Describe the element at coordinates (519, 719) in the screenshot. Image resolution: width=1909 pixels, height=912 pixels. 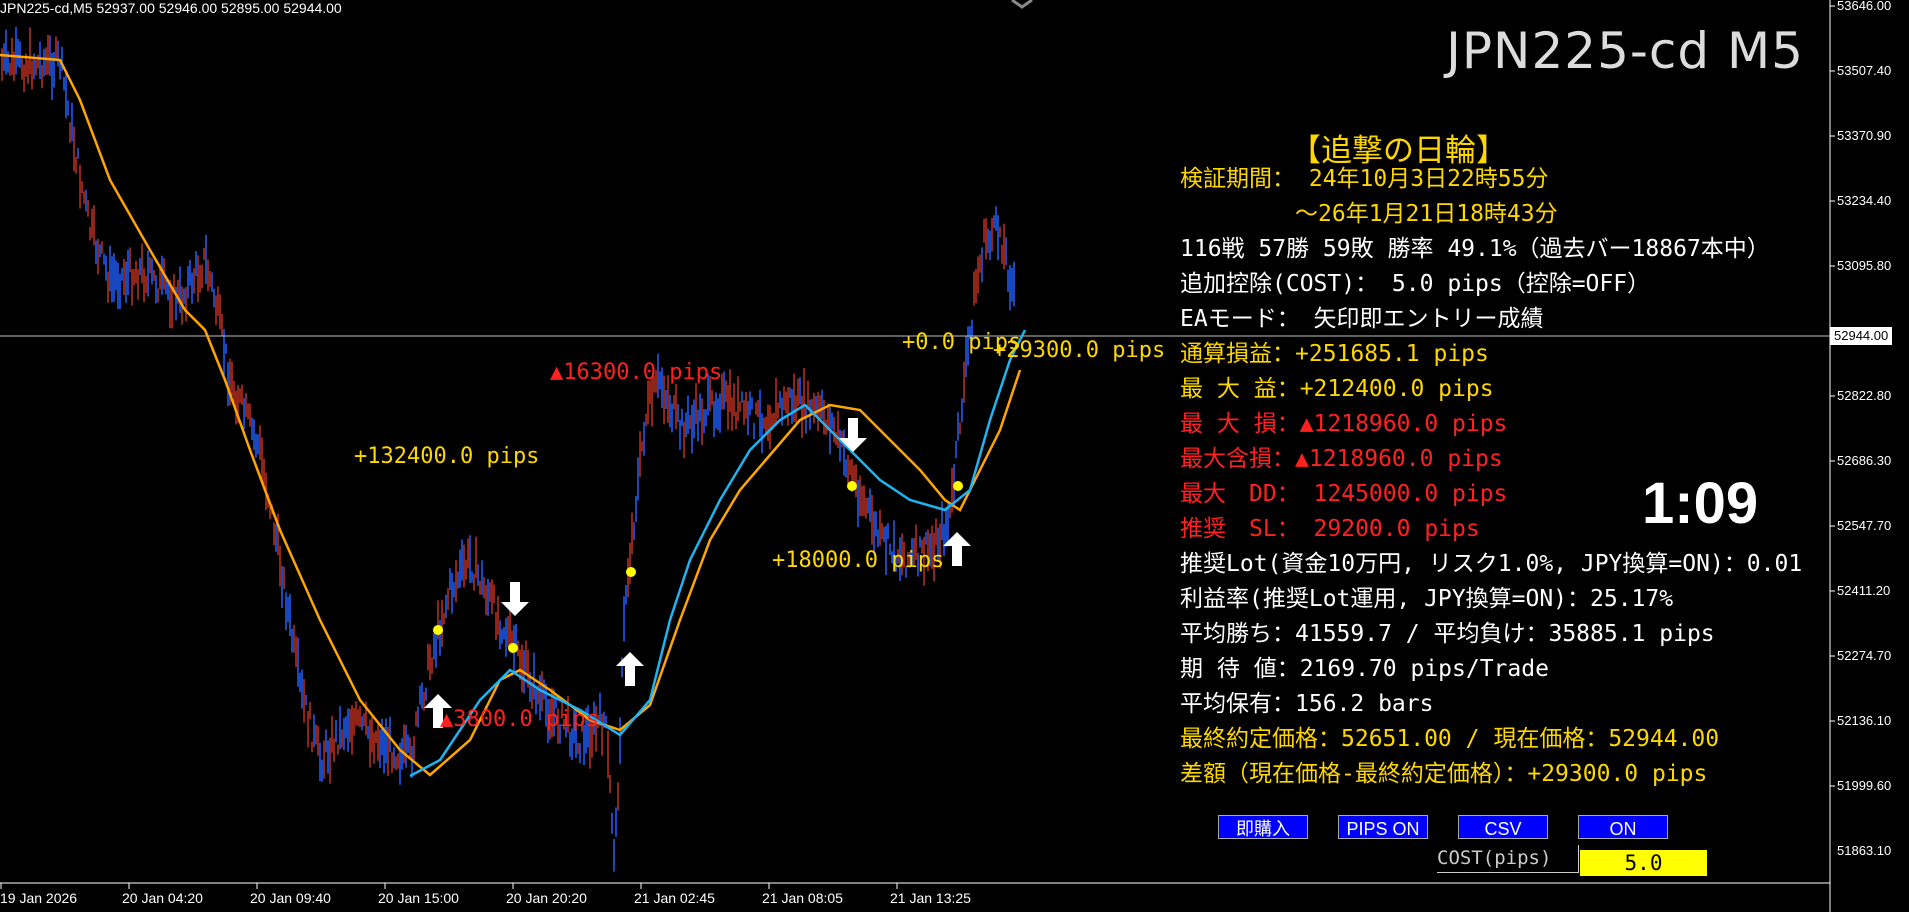
I see `trade-result-label: ▲3800.0 pips` at that location.